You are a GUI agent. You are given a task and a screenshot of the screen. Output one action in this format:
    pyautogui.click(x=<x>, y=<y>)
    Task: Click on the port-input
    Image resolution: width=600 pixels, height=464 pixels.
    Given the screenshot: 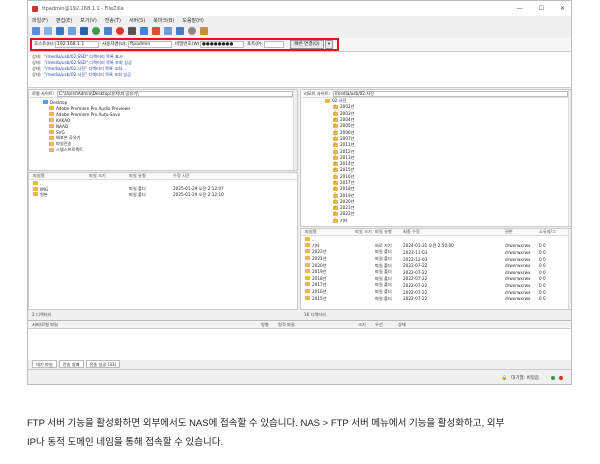 What is the action you would take?
    pyautogui.click(x=274, y=44)
    